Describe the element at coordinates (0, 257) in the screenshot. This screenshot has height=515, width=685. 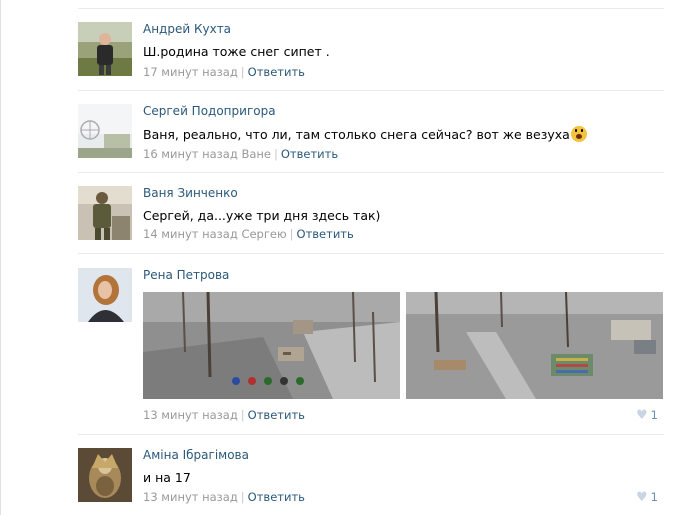
I see `page-left-border` at that location.